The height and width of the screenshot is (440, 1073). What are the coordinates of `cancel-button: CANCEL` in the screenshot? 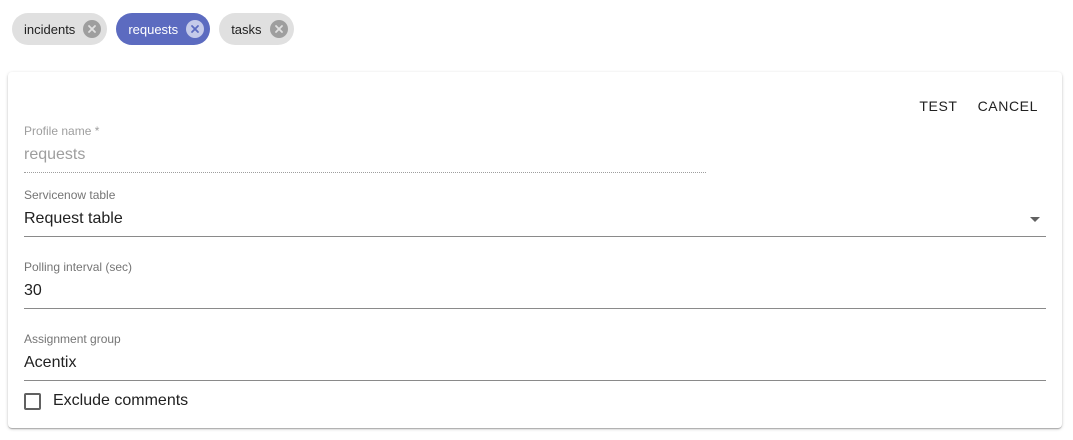 It's located at (1008, 106).